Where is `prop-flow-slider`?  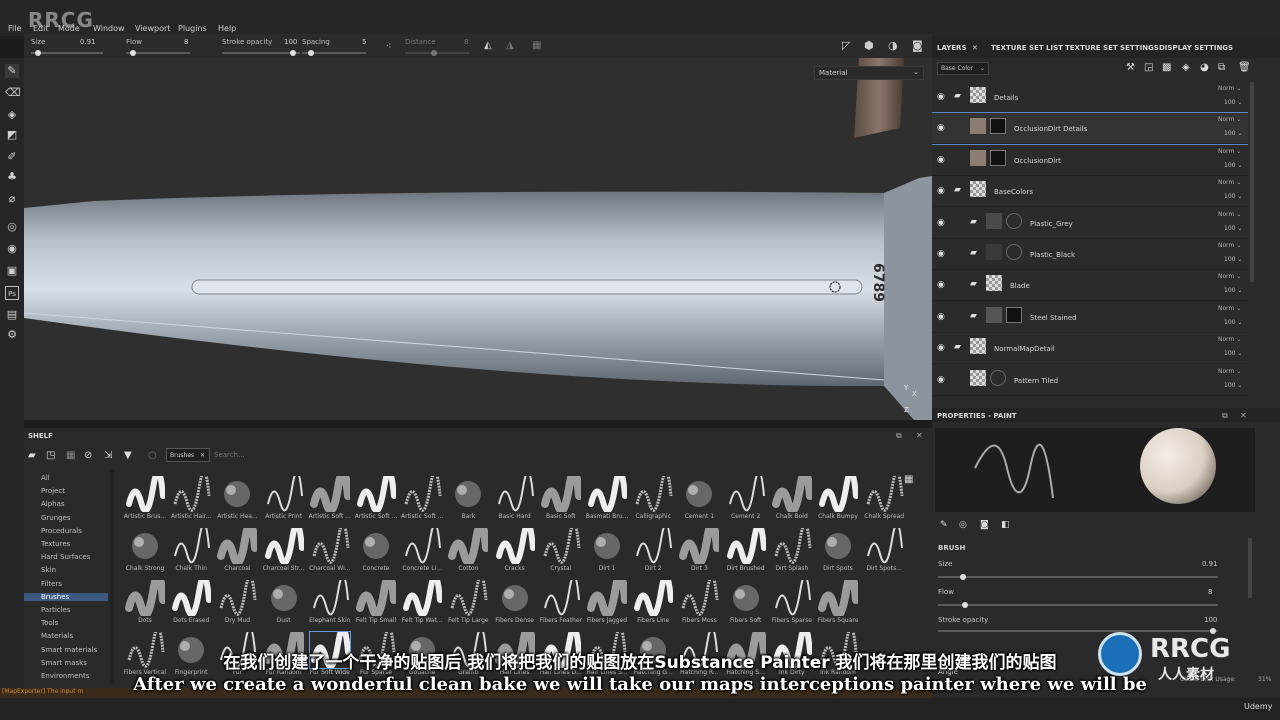
prop-flow-slider is located at coordinates (1078, 605).